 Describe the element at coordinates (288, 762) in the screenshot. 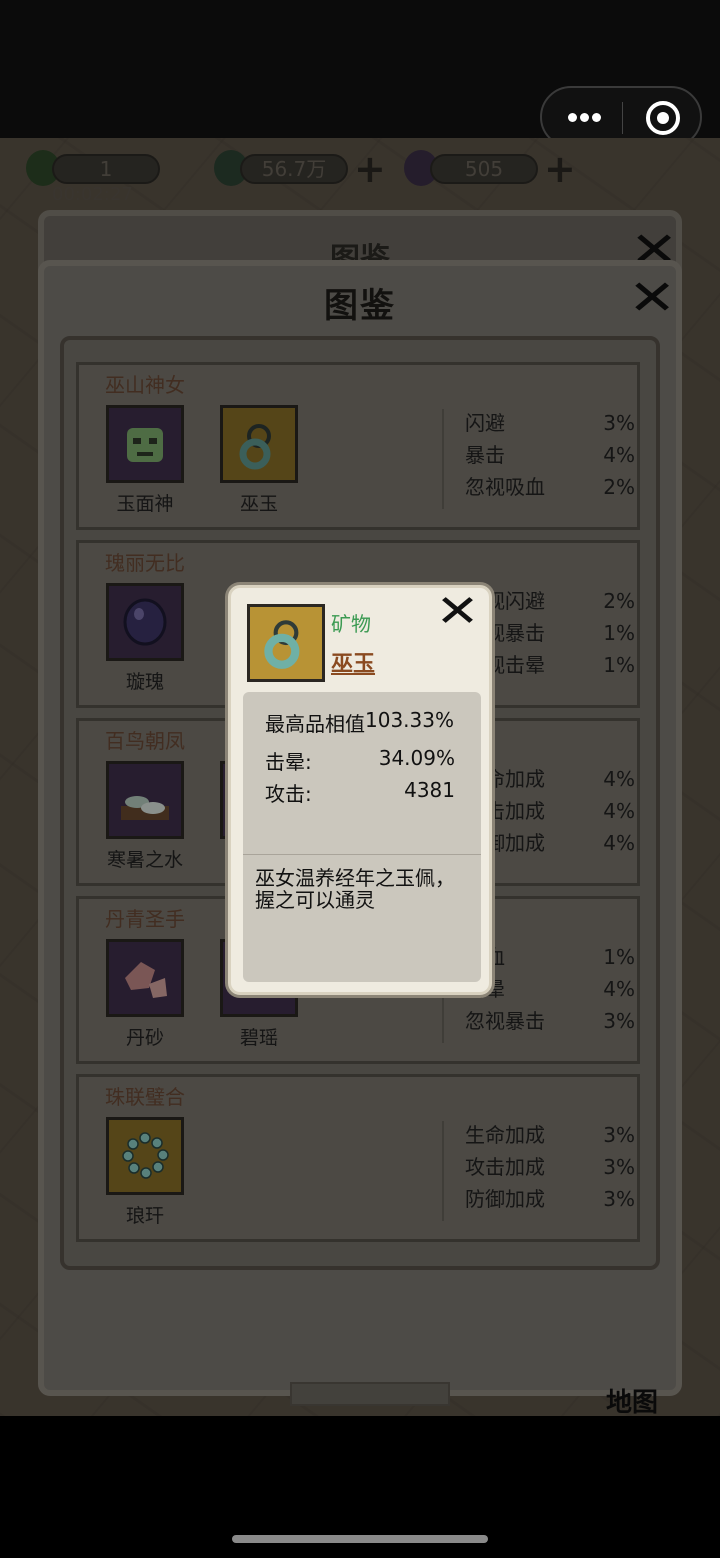

I see `stun-label: 击晕:` at that location.